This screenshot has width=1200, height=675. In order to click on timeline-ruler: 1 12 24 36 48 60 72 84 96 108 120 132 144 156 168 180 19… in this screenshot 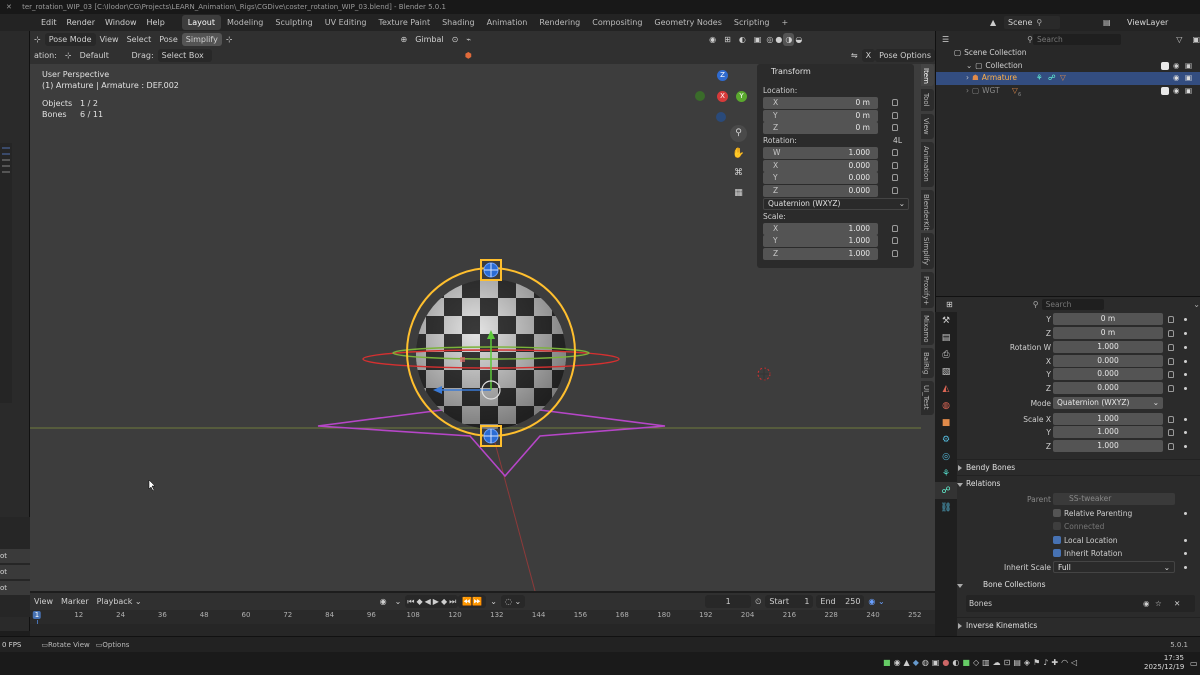, I will do `click(482, 623)`.